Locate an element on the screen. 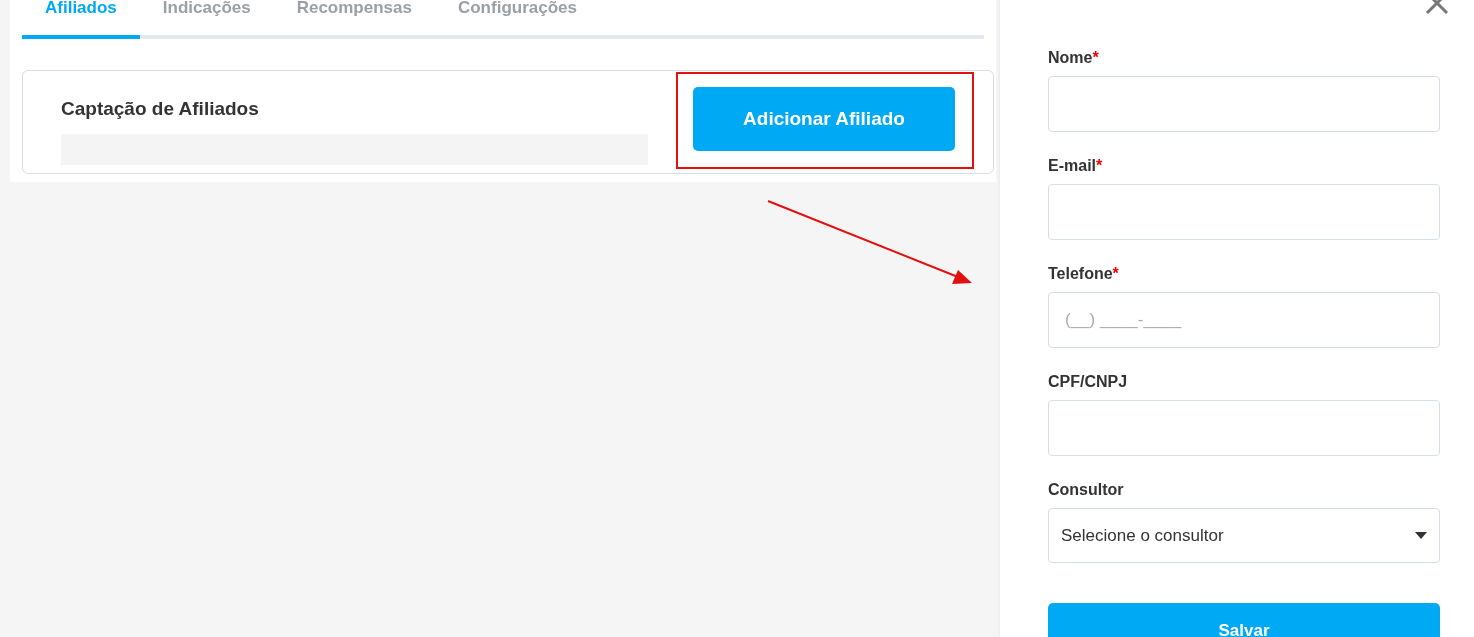 The height and width of the screenshot is (637, 1474). field-label: CPF/CNPJ is located at coordinates (1088, 382).